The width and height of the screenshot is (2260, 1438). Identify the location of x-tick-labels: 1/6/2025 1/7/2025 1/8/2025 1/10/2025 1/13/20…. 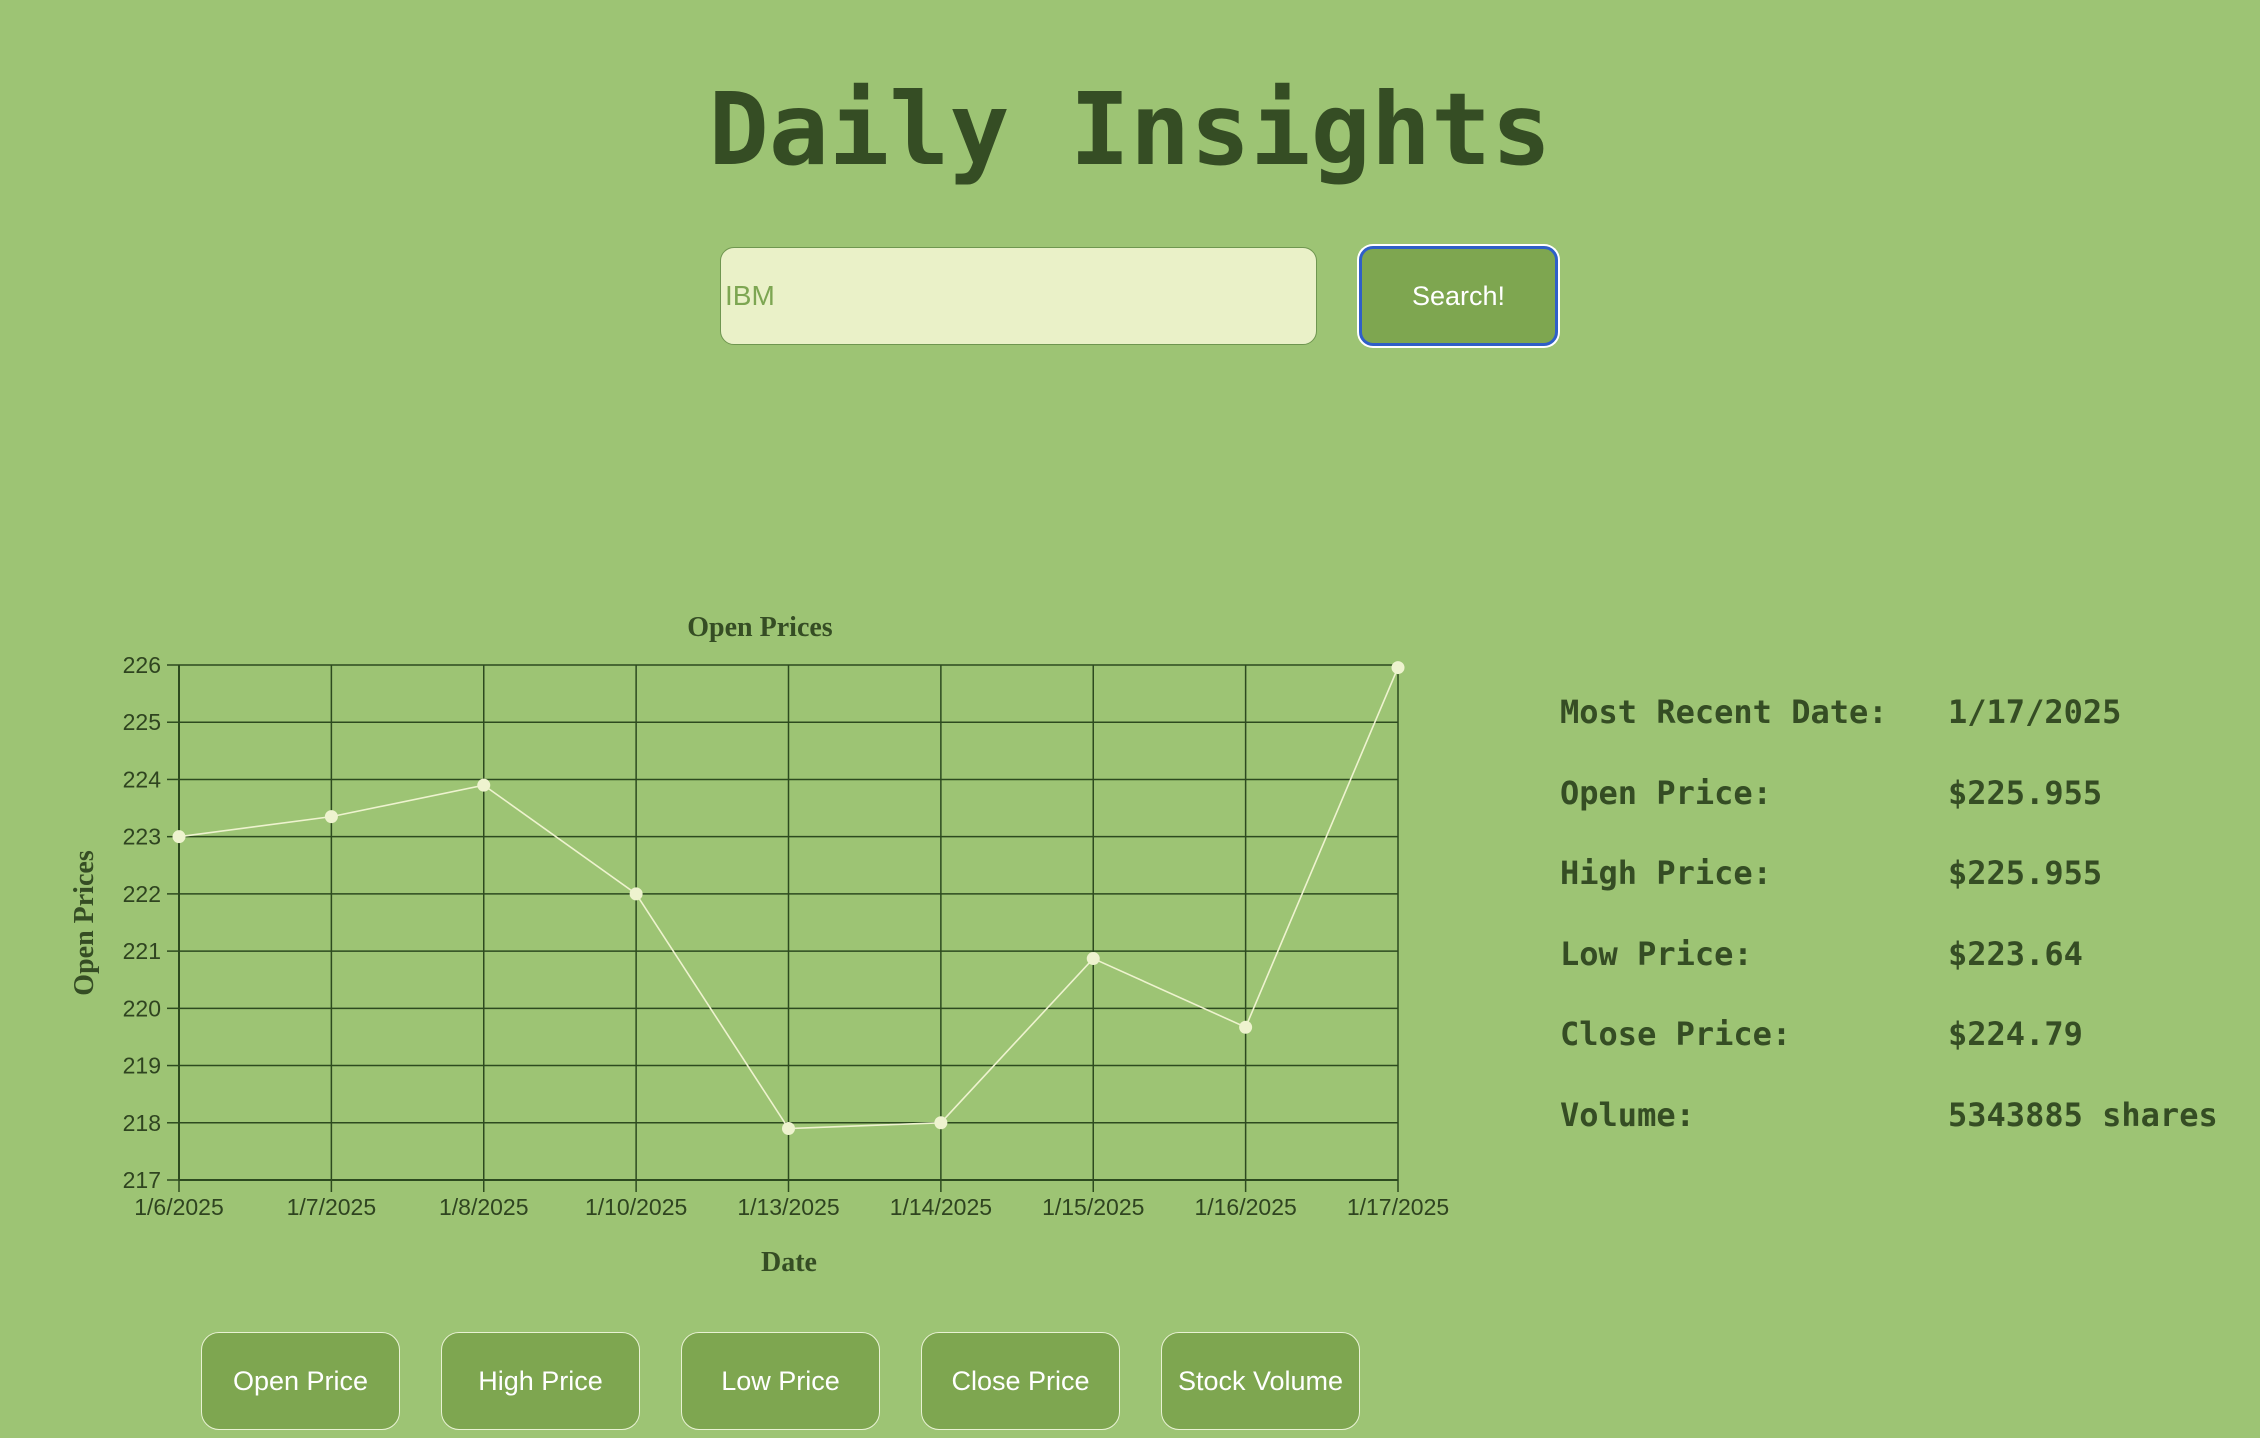
(791, 1207).